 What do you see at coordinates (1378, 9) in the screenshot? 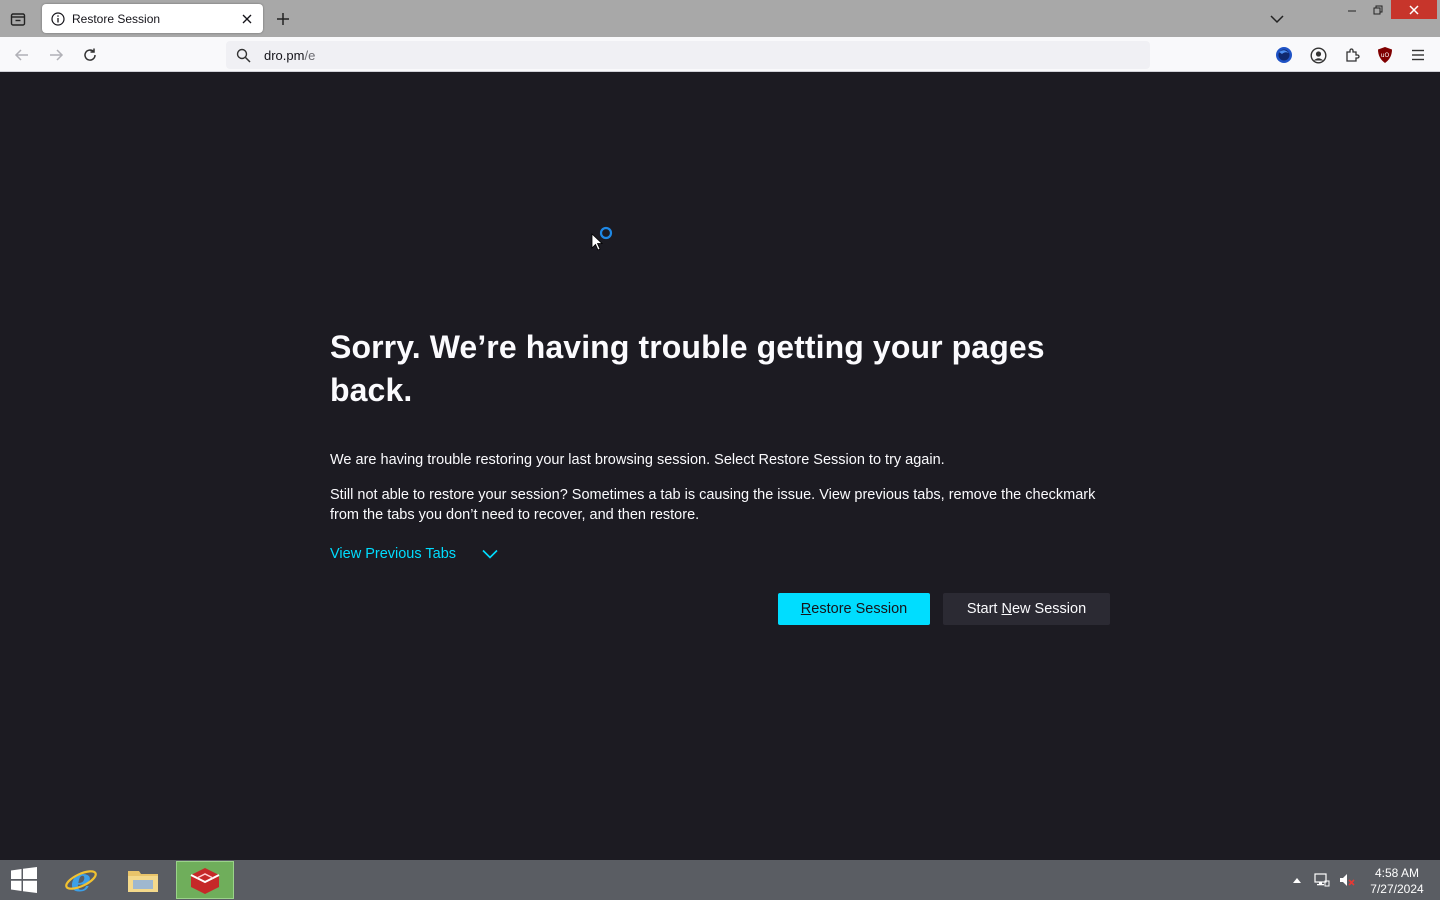
I see `restore-window-button` at bounding box center [1378, 9].